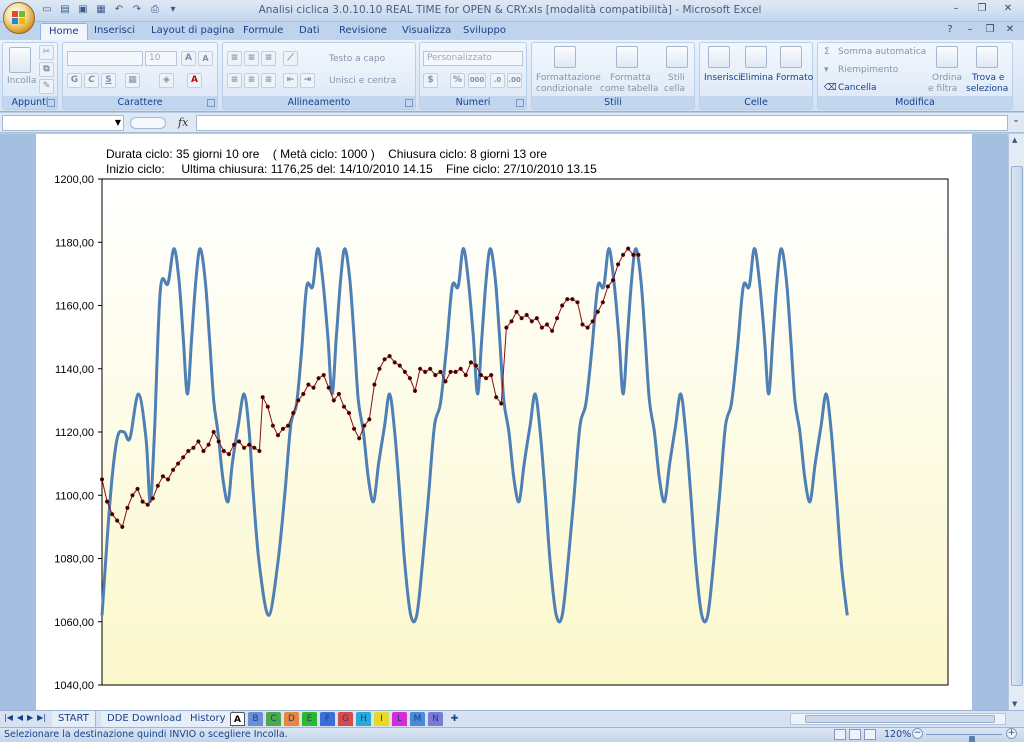 The height and width of the screenshot is (742, 1024). What do you see at coordinates (234, 58) in the screenshot?
I see `align-top-icon: ≡` at bounding box center [234, 58].